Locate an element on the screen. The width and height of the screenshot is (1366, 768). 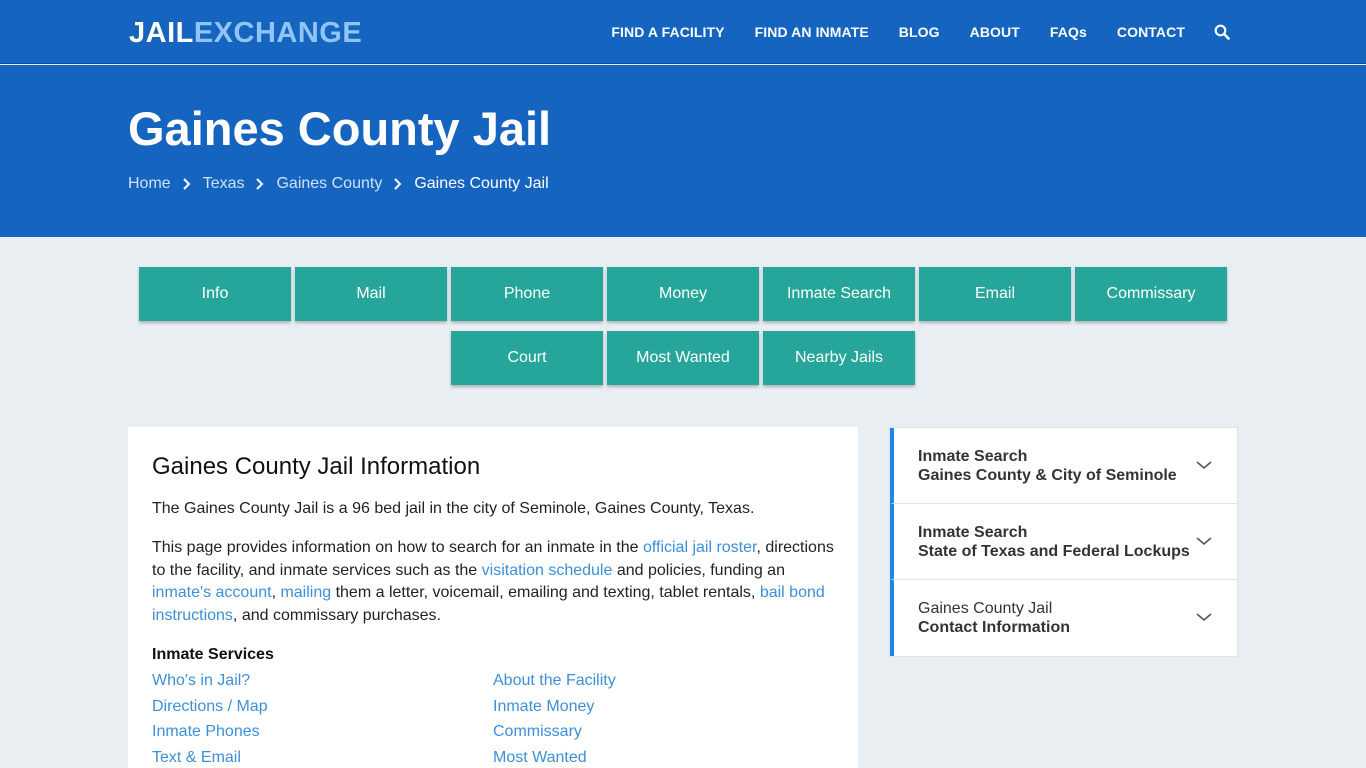
nav-find-facility: FIND A FACILITY is located at coordinates (667, 32).